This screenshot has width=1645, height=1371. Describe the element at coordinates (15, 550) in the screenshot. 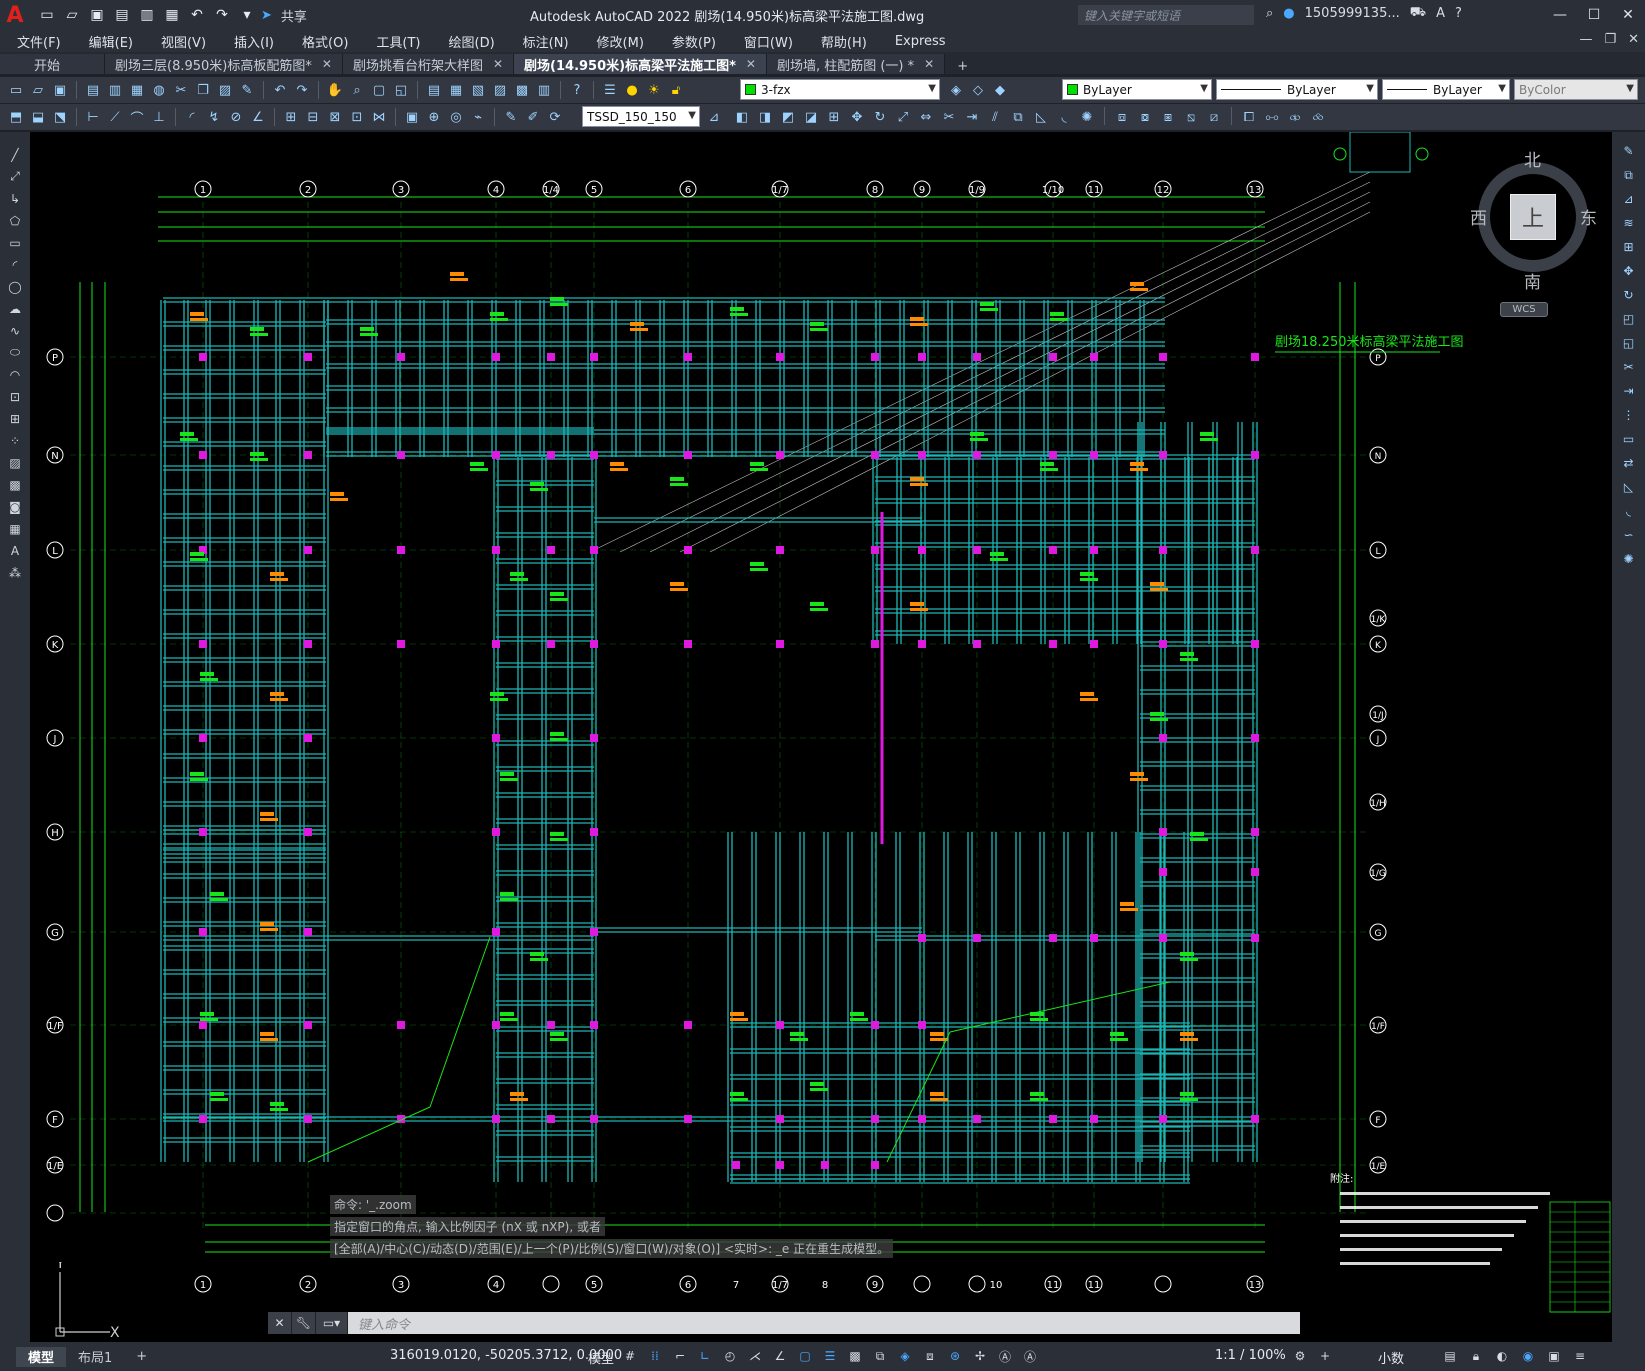

I see `mtext-icon: A` at that location.